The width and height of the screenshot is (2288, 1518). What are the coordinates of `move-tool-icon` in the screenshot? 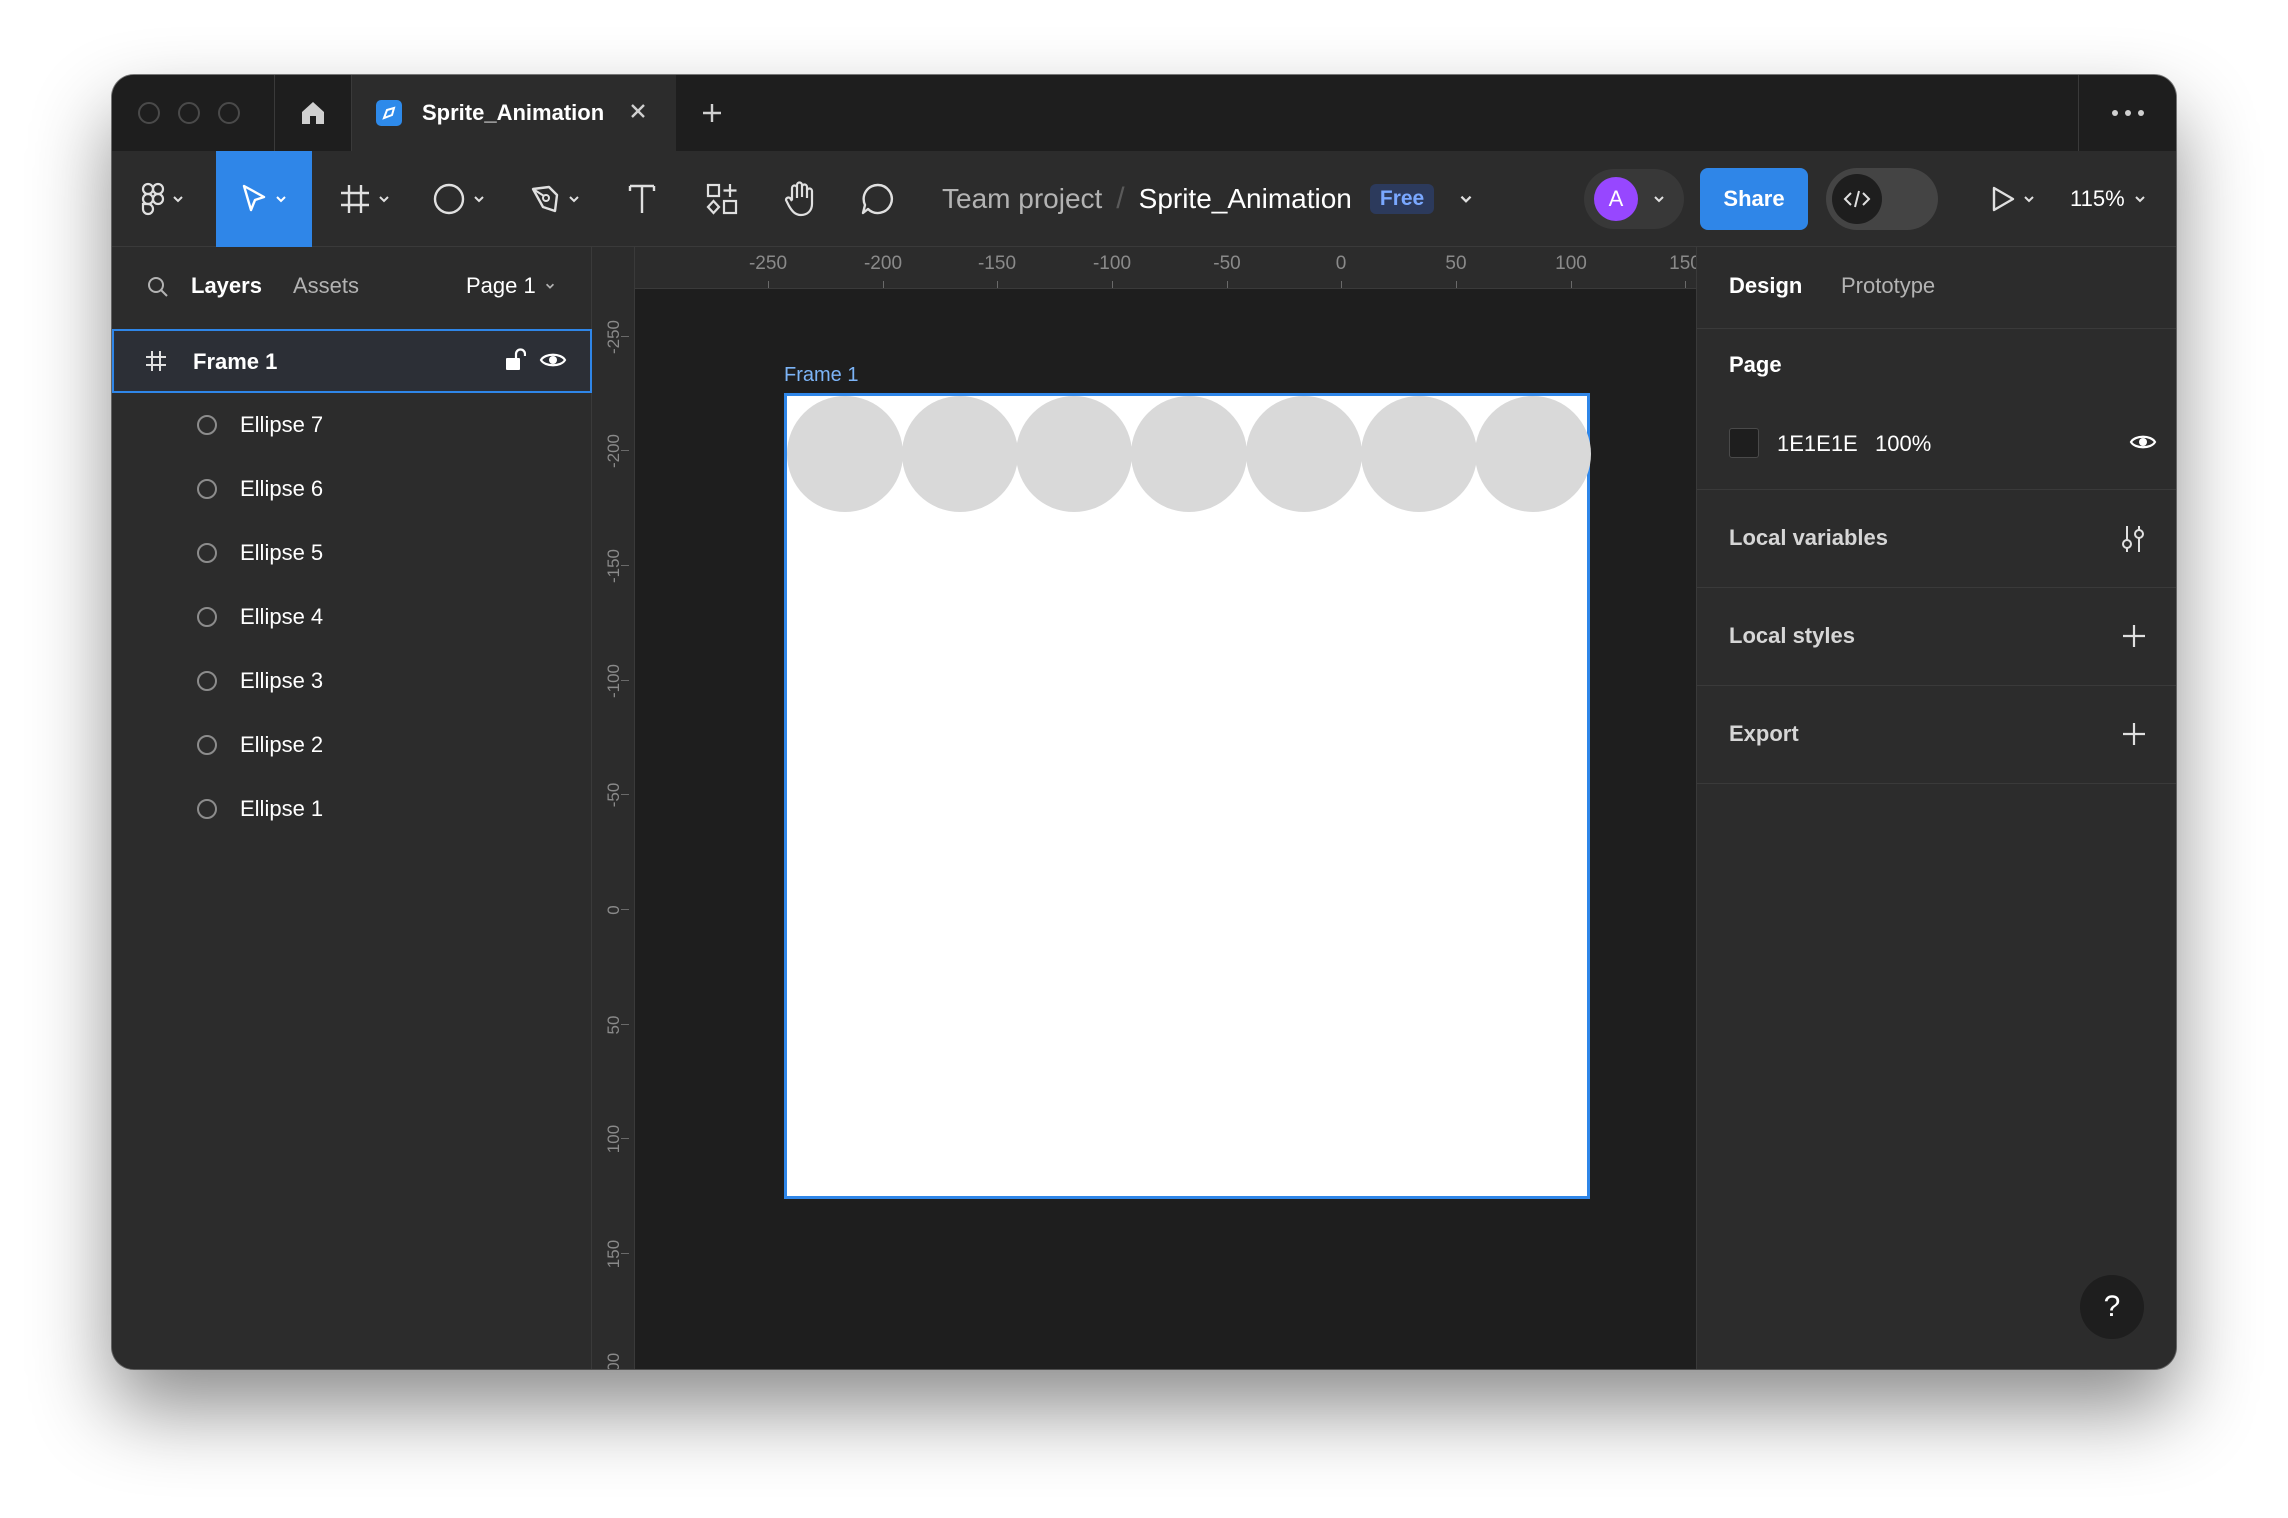 It's located at (254, 198).